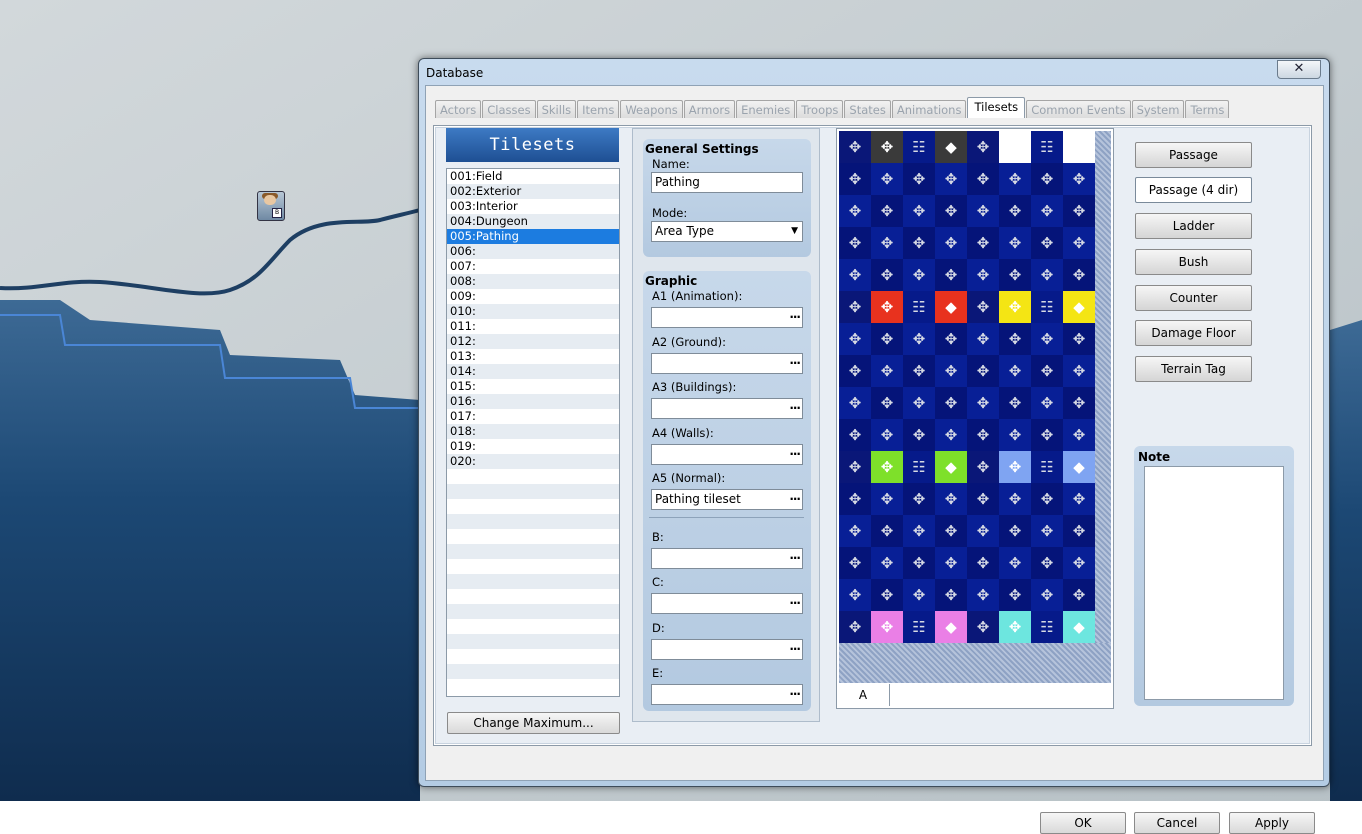  Describe the element at coordinates (1103, 387) in the screenshot. I see `tile-scrollbar` at that location.